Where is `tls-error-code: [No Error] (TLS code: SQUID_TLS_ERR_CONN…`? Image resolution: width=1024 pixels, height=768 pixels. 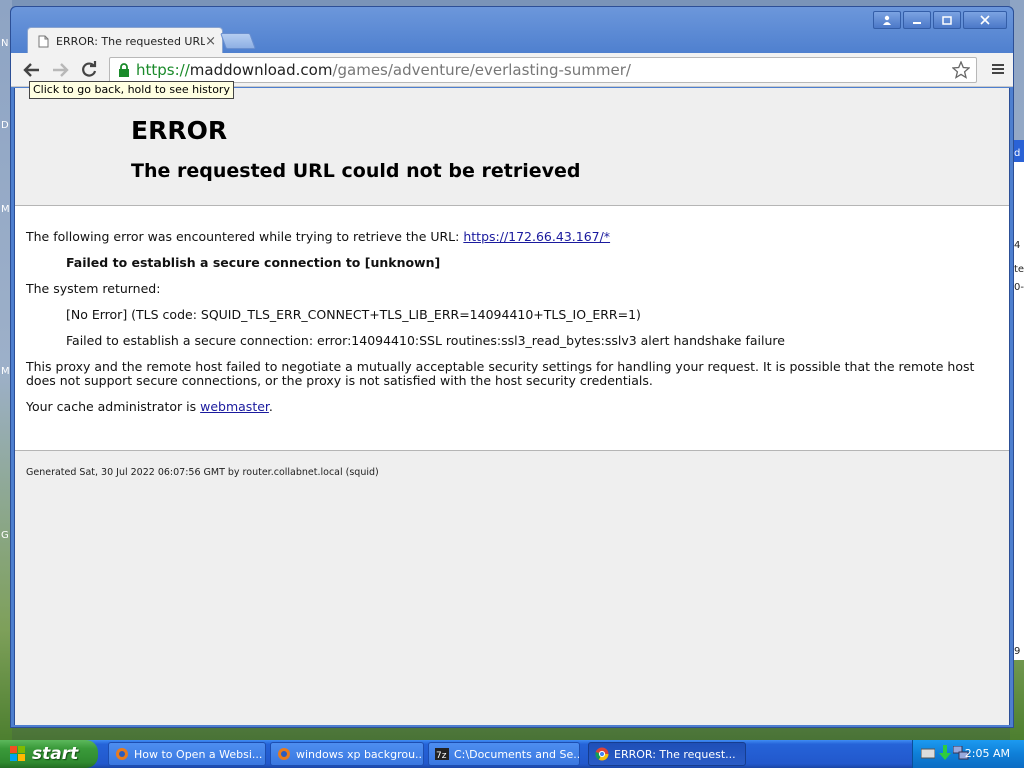 tls-error-code: [No Error] (TLS code: SQUID_TLS_ERR_CONN… is located at coordinates (353, 314).